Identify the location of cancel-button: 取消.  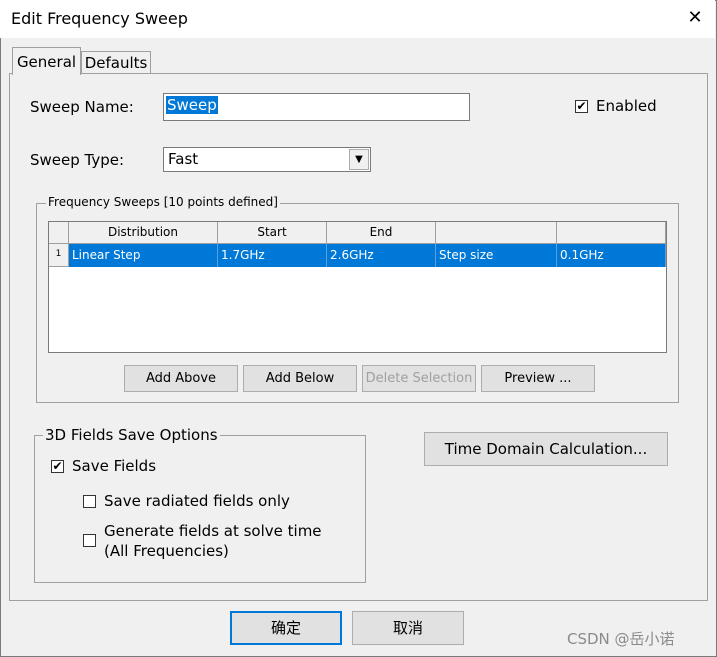
(408, 628).